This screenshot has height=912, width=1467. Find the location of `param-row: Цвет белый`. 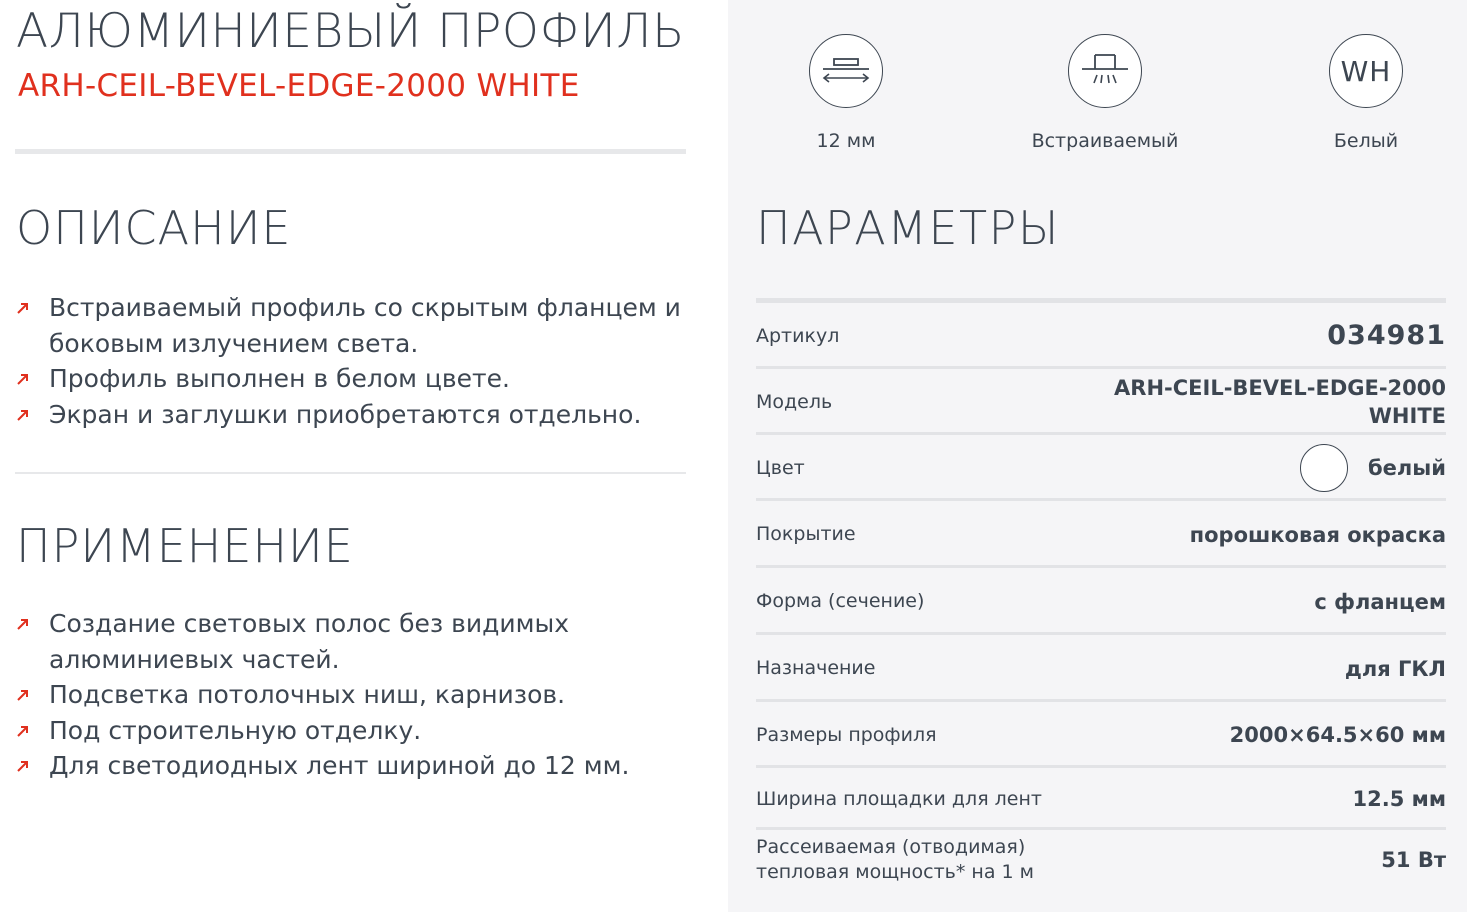

param-row: Цвет белый is located at coordinates (1101, 468).